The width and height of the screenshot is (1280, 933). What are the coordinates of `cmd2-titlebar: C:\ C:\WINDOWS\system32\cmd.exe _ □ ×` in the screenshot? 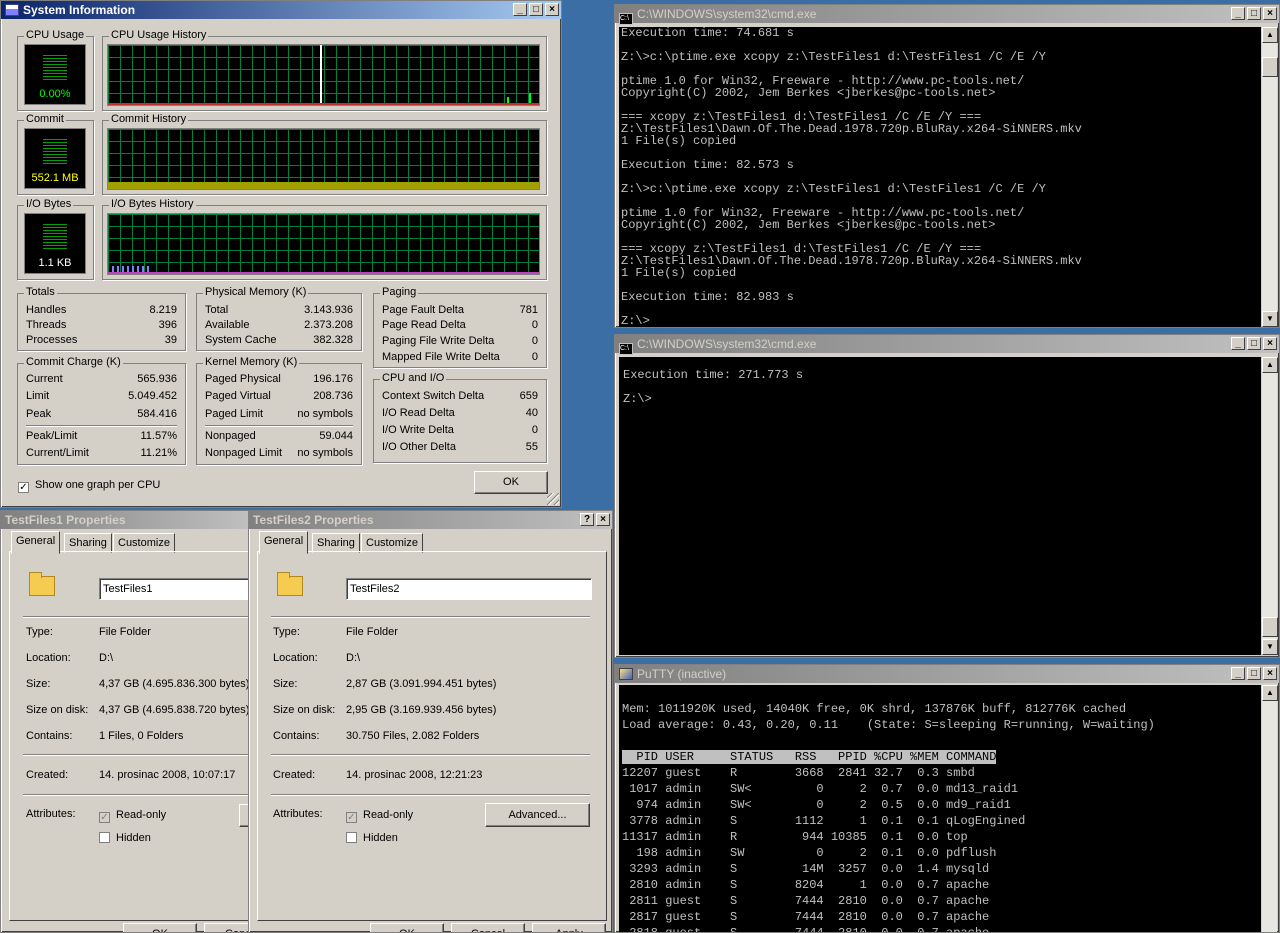 It's located at (947, 345).